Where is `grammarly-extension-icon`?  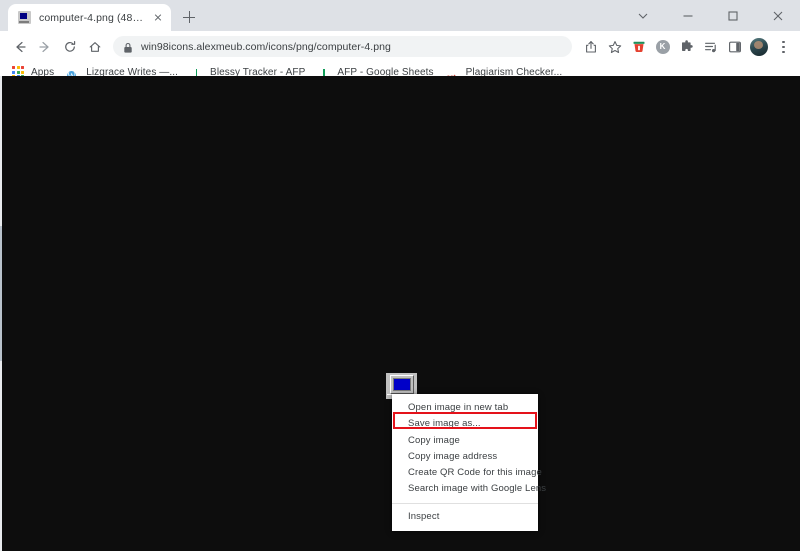
grammarly-extension-icon is located at coordinates (638, 46).